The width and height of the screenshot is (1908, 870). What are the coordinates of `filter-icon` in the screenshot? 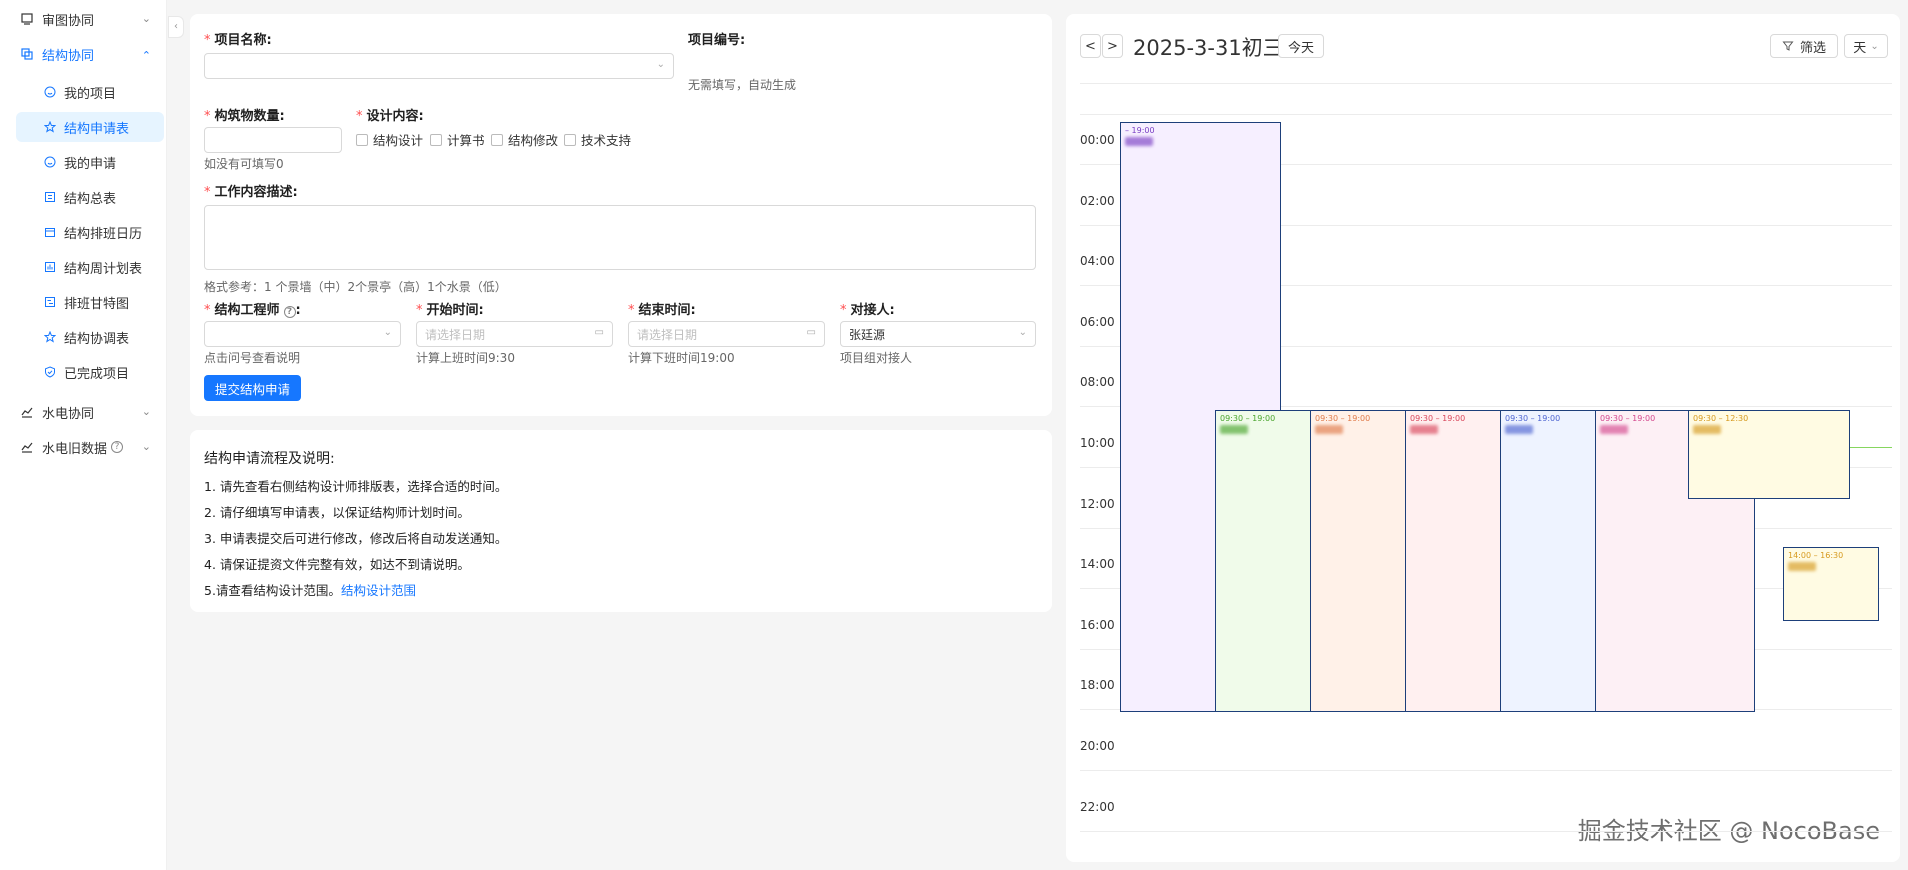 It's located at (1788, 46).